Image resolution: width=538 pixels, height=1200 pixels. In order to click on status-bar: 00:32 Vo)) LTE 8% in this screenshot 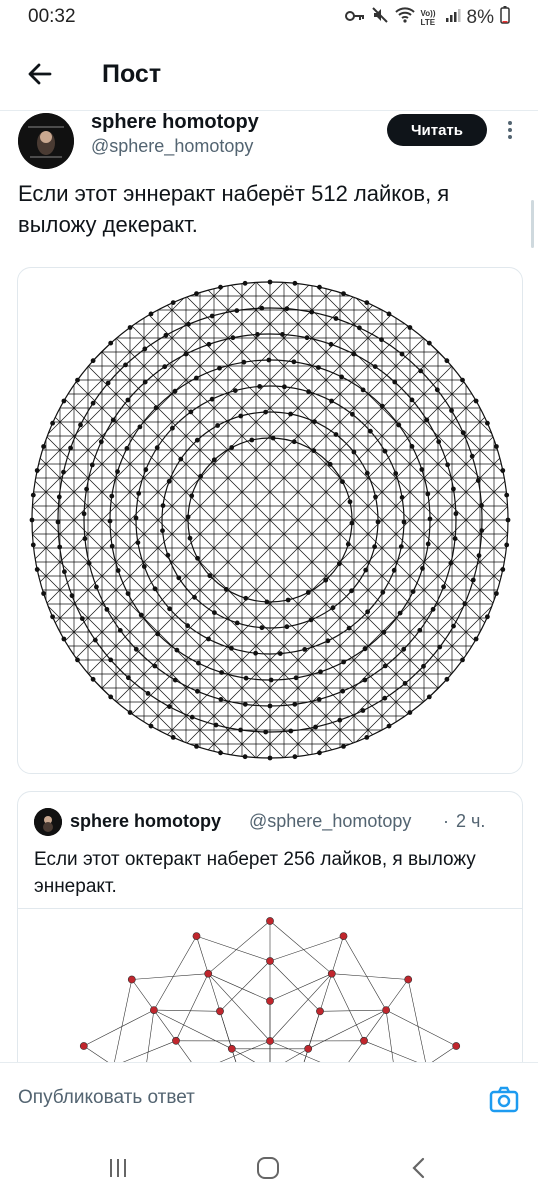, I will do `click(269, 18)`.